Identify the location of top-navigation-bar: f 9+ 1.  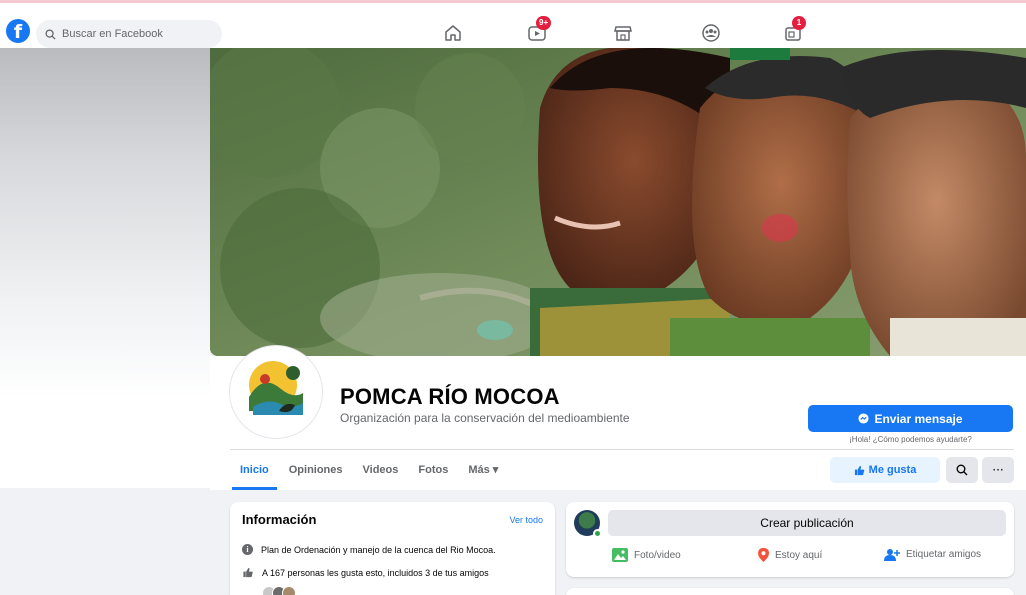
(513, 24).